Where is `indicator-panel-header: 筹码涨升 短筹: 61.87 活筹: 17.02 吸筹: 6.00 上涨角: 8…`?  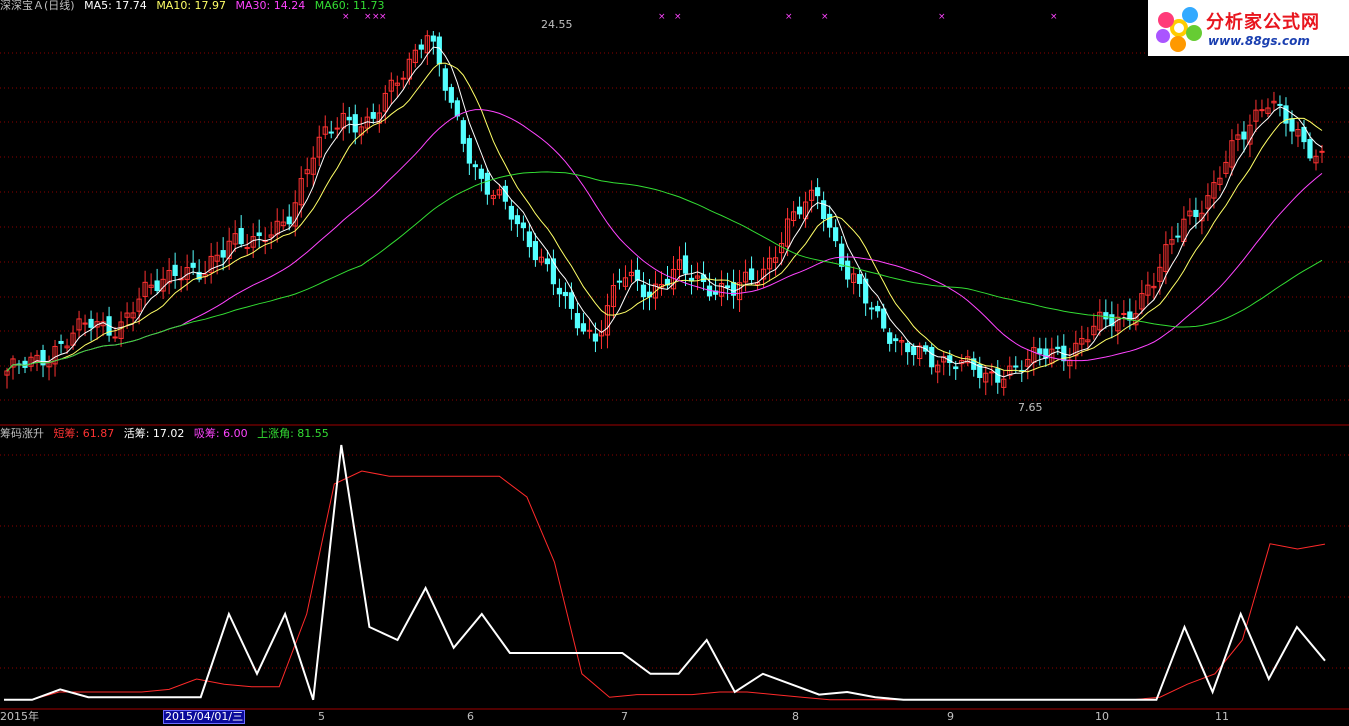 indicator-panel-header: 筹码涨升 短筹: 61.87 活筹: 17.02 吸筹: 6.00 上涨角: 8… is located at coordinates (167, 434).